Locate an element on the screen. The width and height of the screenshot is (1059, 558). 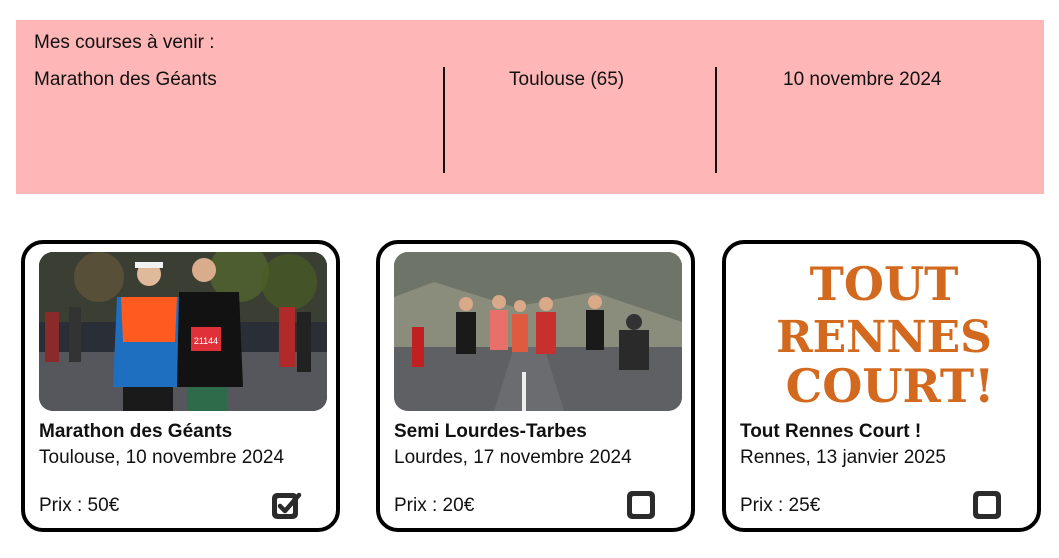
race-card-subtitle: Rennes, 13 janvier 2025 is located at coordinates (843, 457).